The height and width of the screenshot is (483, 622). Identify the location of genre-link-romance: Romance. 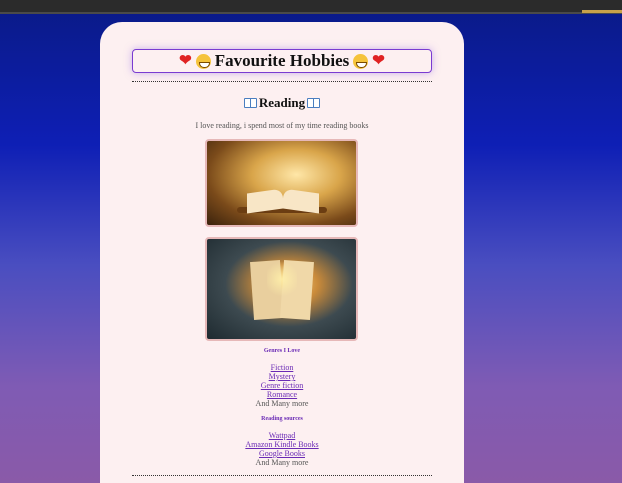
(282, 394).